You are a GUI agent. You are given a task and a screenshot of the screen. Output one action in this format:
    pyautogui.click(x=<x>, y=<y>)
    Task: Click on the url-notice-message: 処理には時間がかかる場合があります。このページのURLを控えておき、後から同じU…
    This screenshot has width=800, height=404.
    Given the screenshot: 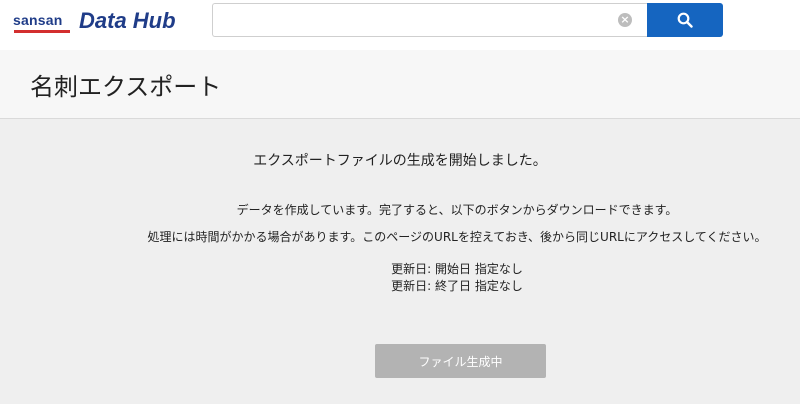 What is the action you would take?
    pyautogui.click(x=457, y=237)
    